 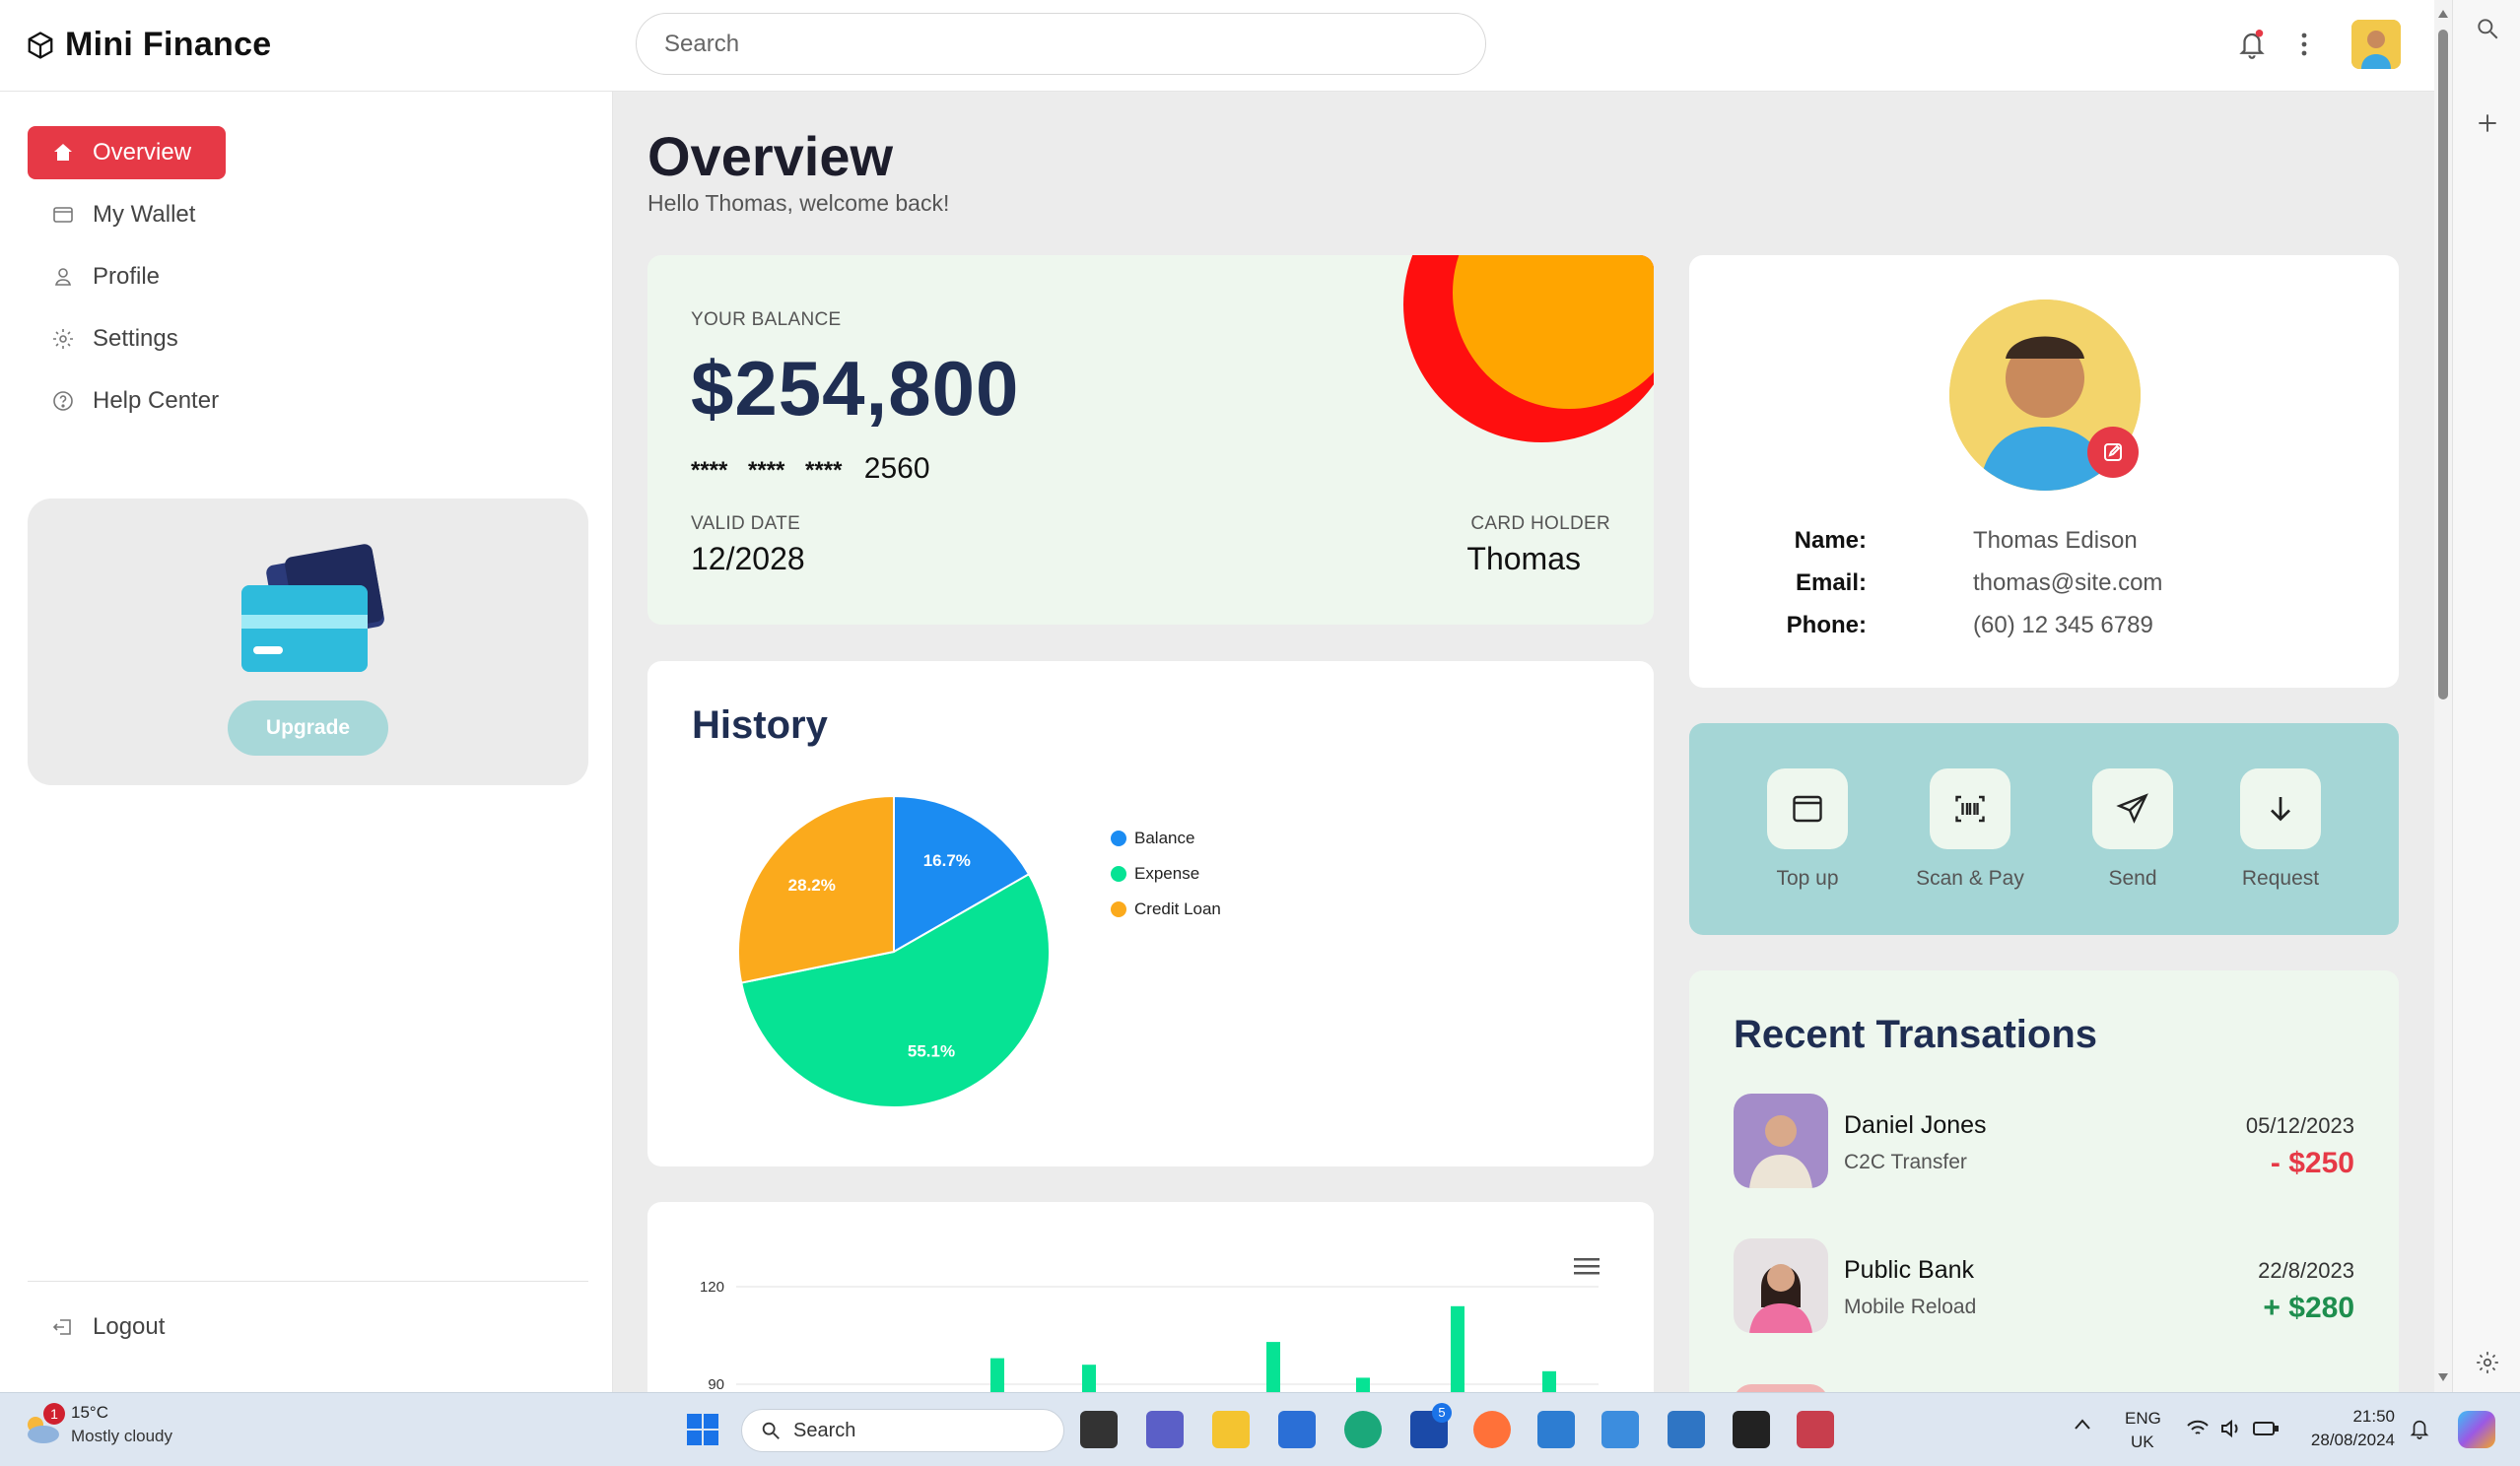 I want to click on notification-bell-icon, so click(x=2252, y=44).